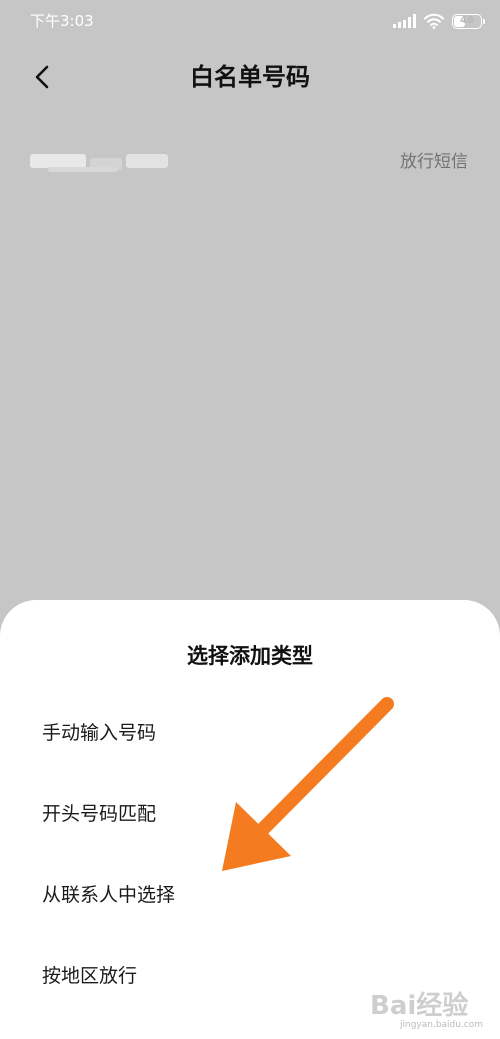 The width and height of the screenshot is (500, 1039). Describe the element at coordinates (250, 21) in the screenshot. I see `status-bar: 下午3:03 46` at that location.